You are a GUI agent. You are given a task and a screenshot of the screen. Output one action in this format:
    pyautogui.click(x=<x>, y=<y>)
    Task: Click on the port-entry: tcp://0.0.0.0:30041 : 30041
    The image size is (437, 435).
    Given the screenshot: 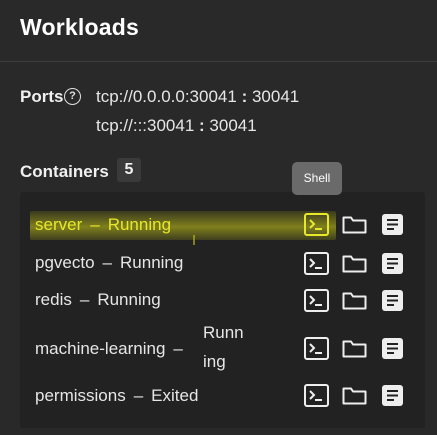 What is the action you would take?
    pyautogui.click(x=197, y=97)
    